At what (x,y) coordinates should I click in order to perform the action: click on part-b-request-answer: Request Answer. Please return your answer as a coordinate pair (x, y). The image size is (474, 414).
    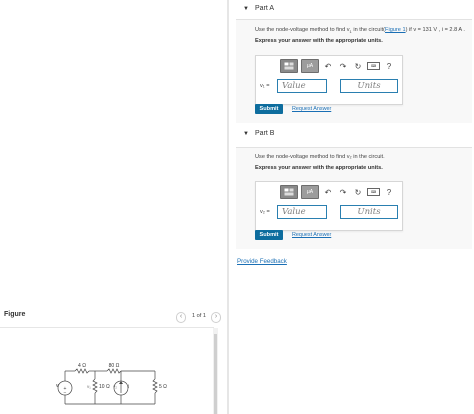
    Looking at the image, I should click on (311, 235).